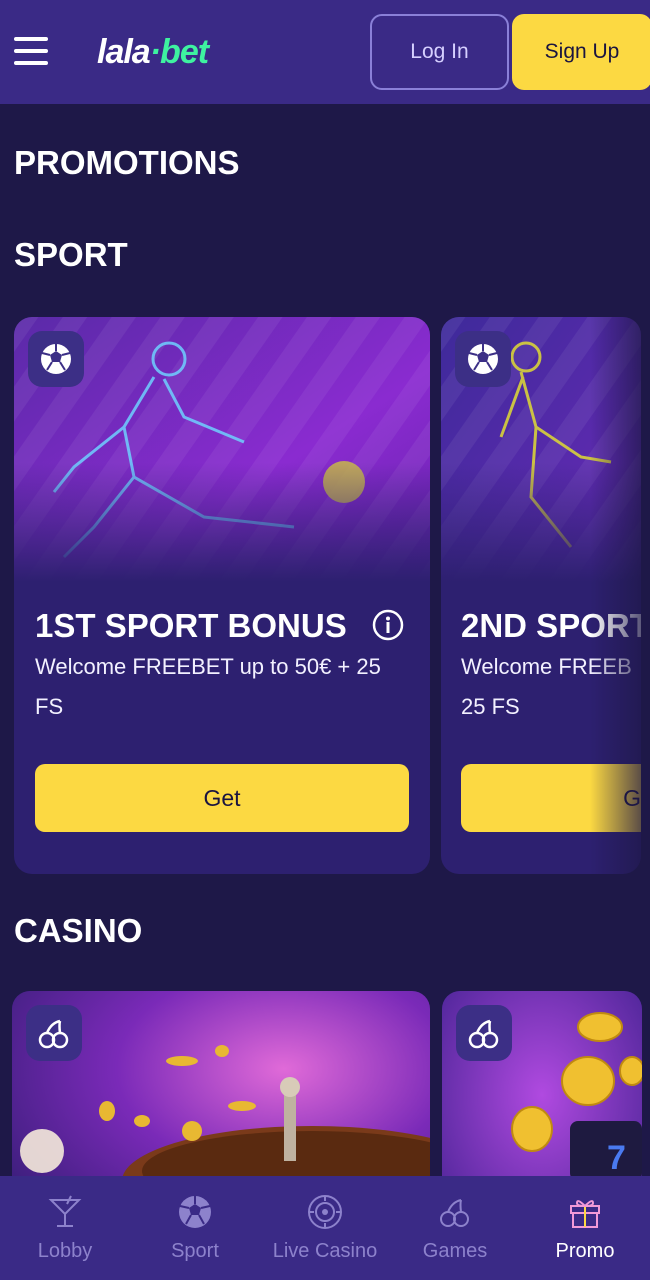 This screenshot has width=650, height=1280. Describe the element at coordinates (541, 595) in the screenshot. I see `promo-card-sport-2: 2ND SPORT Welcome FREEB 25 FS G` at that location.